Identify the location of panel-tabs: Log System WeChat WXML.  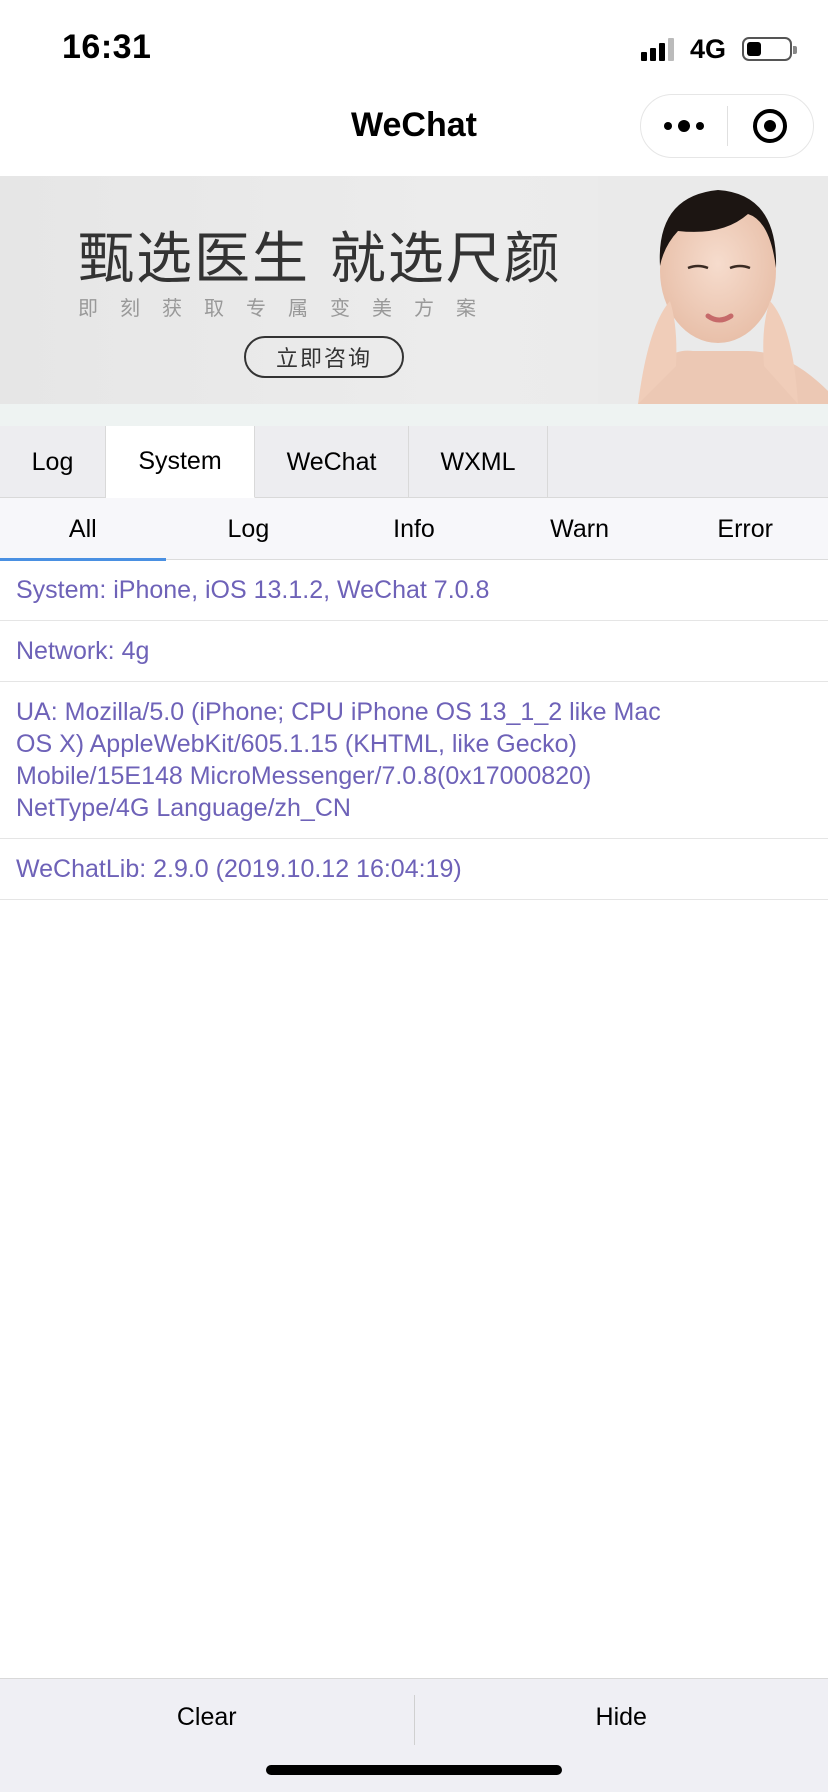
(414, 462).